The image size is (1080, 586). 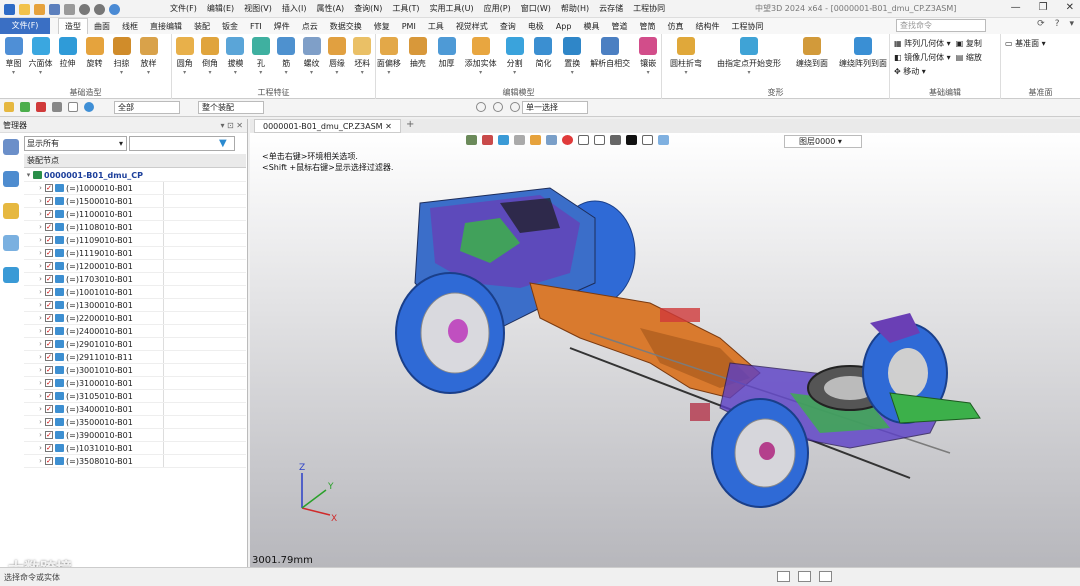 I want to click on monitor-icon, so click(x=804, y=576).